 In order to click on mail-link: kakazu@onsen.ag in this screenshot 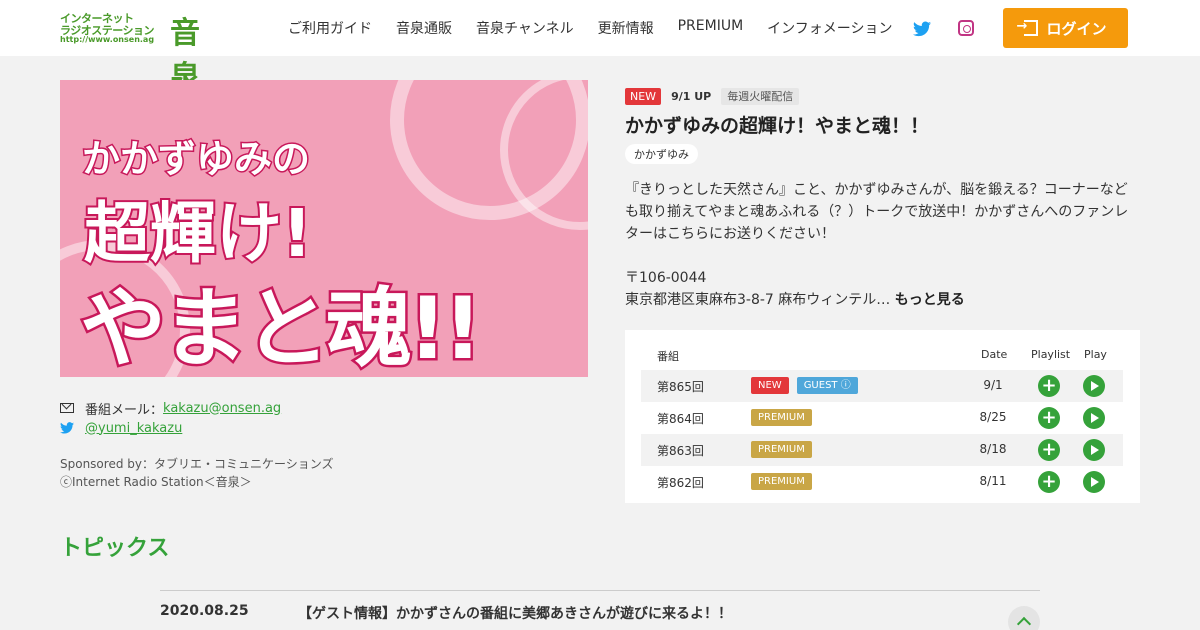, I will do `click(222, 408)`.